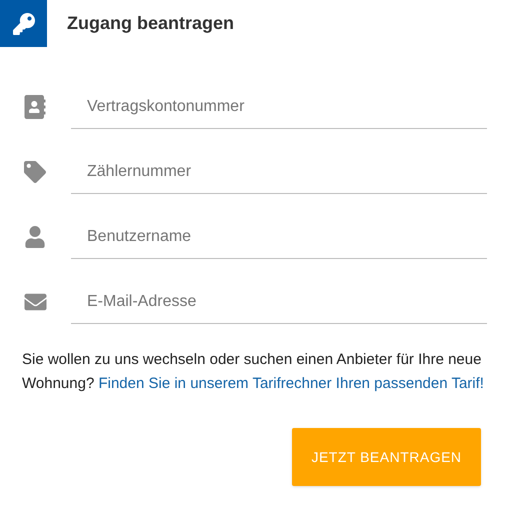  I want to click on user-icon, so click(35, 237).